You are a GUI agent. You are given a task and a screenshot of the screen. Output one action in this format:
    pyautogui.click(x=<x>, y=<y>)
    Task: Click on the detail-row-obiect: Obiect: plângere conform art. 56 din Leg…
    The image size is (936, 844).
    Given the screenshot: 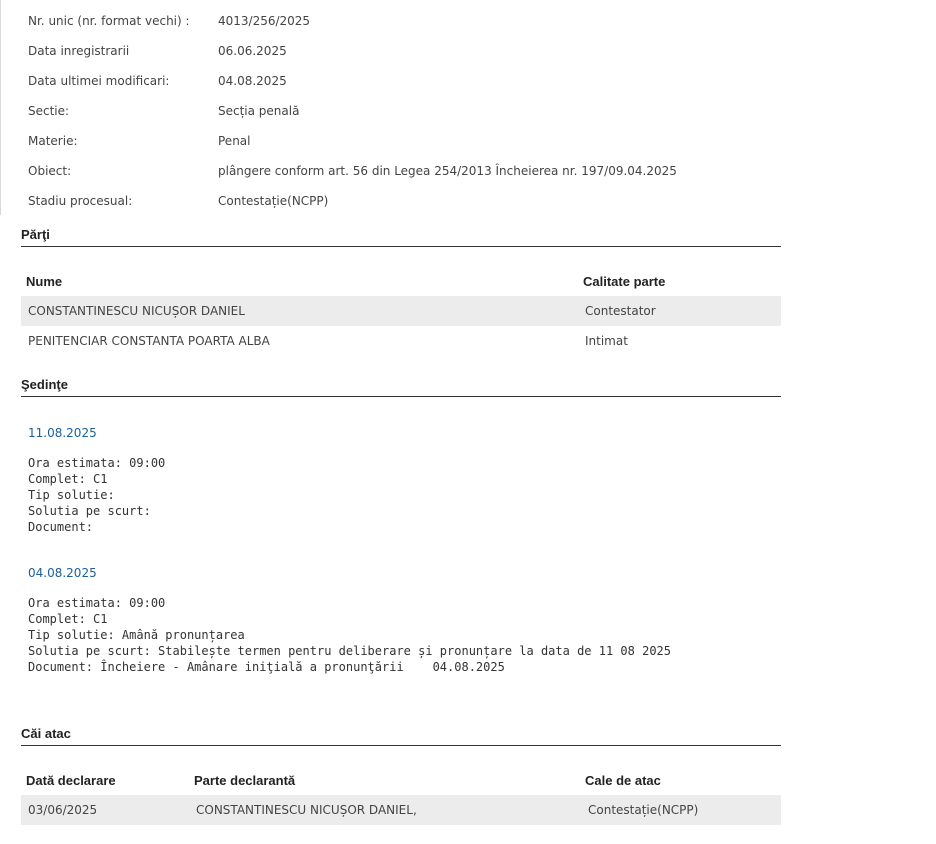 What is the action you would take?
    pyautogui.click(x=408, y=171)
    